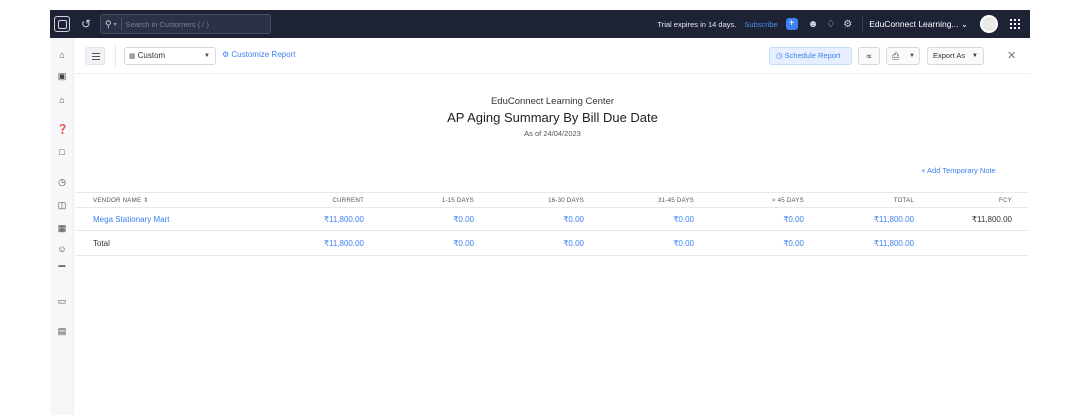 This screenshot has height=415, width=1080. Describe the element at coordinates (879, 219) in the screenshot. I see `cell-total: ₹11,800.00` at that location.